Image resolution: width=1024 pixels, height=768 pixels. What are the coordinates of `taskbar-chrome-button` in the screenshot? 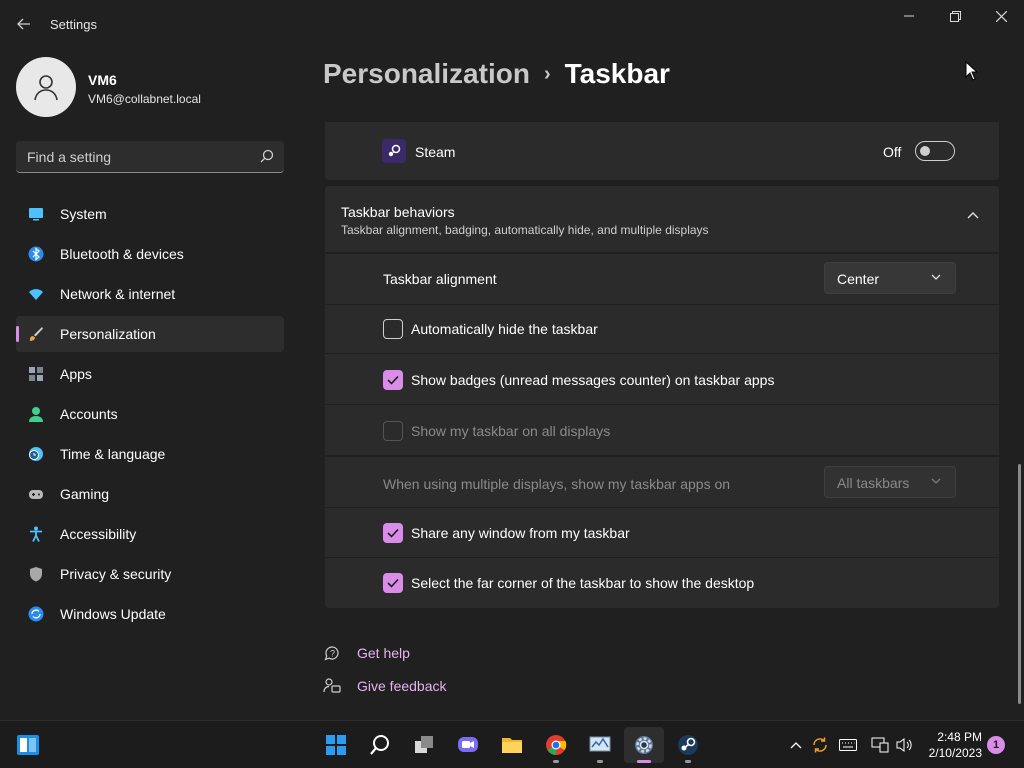 It's located at (556, 745).